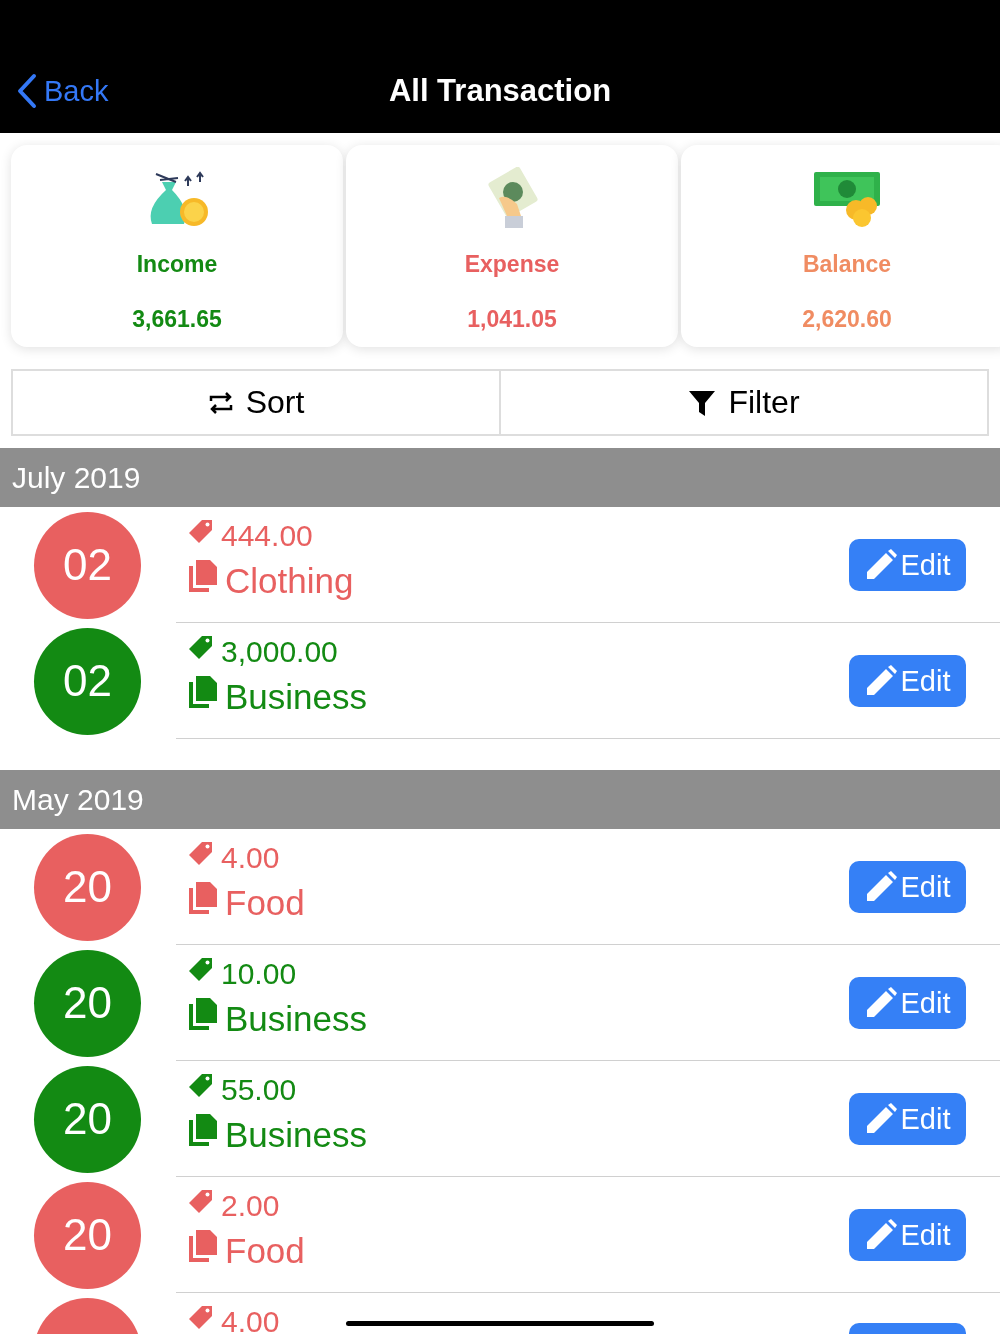 The height and width of the screenshot is (1334, 1000). I want to click on summary-amount: 2,620.60, so click(847, 319).